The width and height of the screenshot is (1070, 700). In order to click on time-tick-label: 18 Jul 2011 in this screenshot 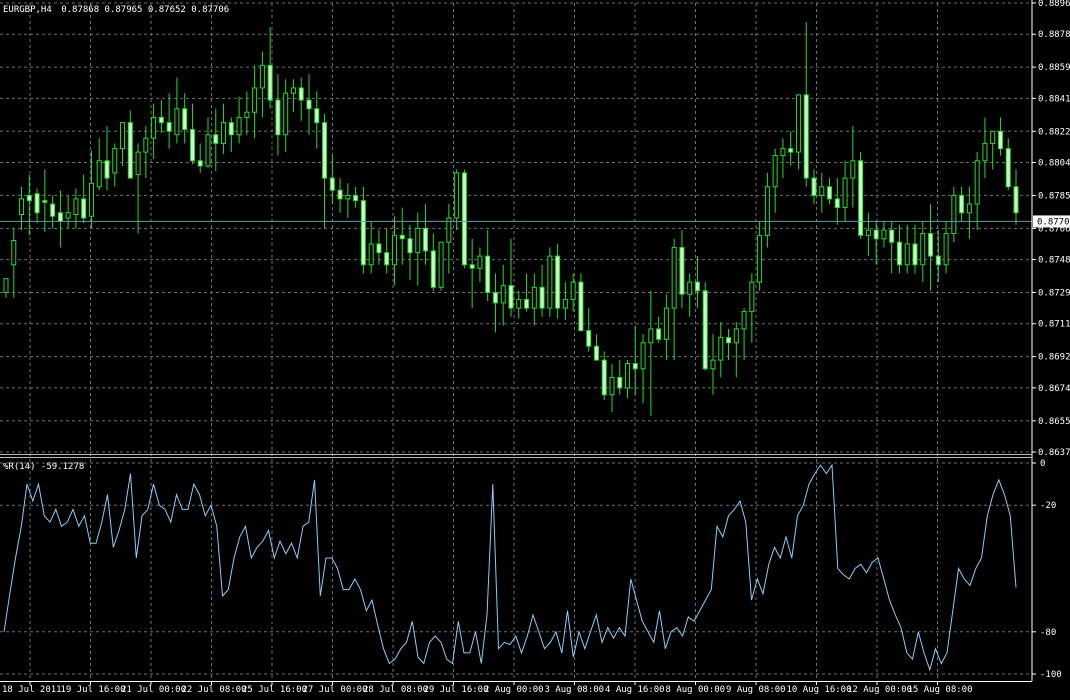, I will do `click(32, 690)`.